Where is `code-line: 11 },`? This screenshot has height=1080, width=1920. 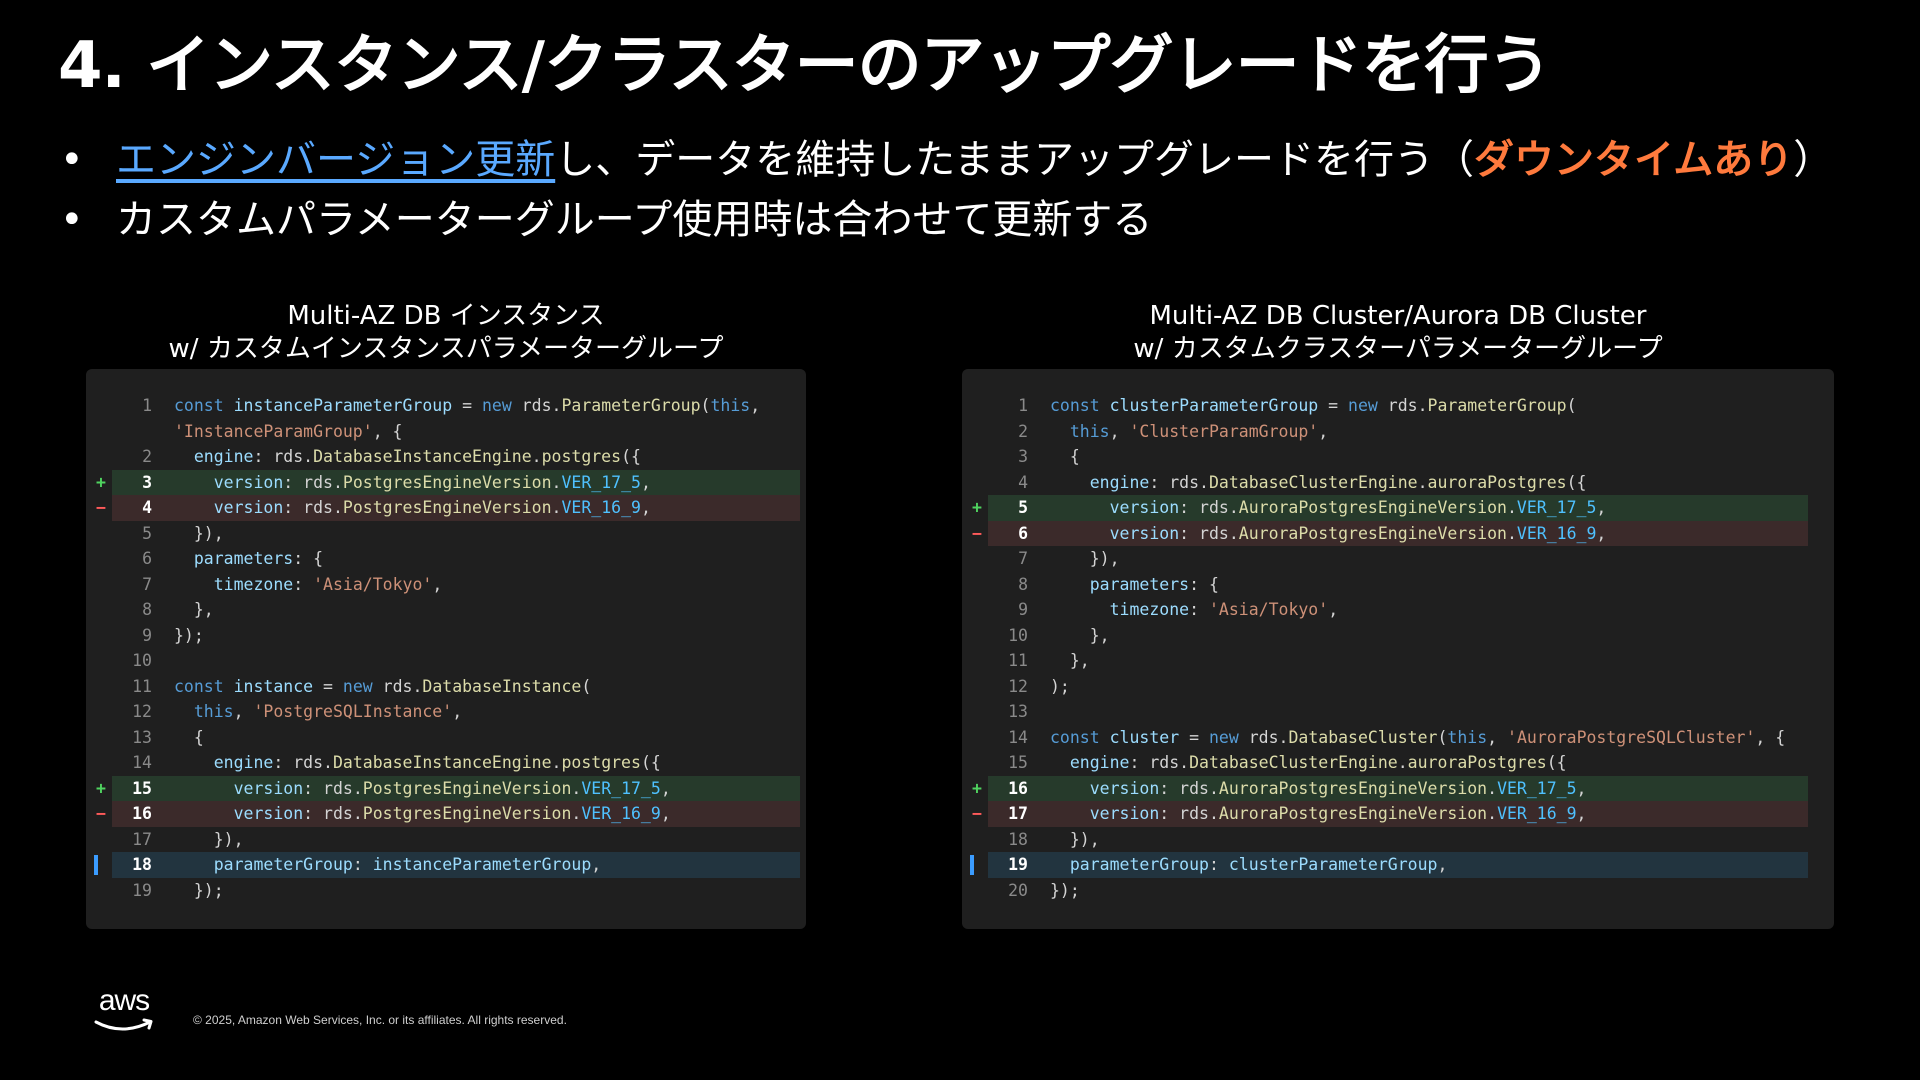 code-line: 11 }, is located at coordinates (1398, 661).